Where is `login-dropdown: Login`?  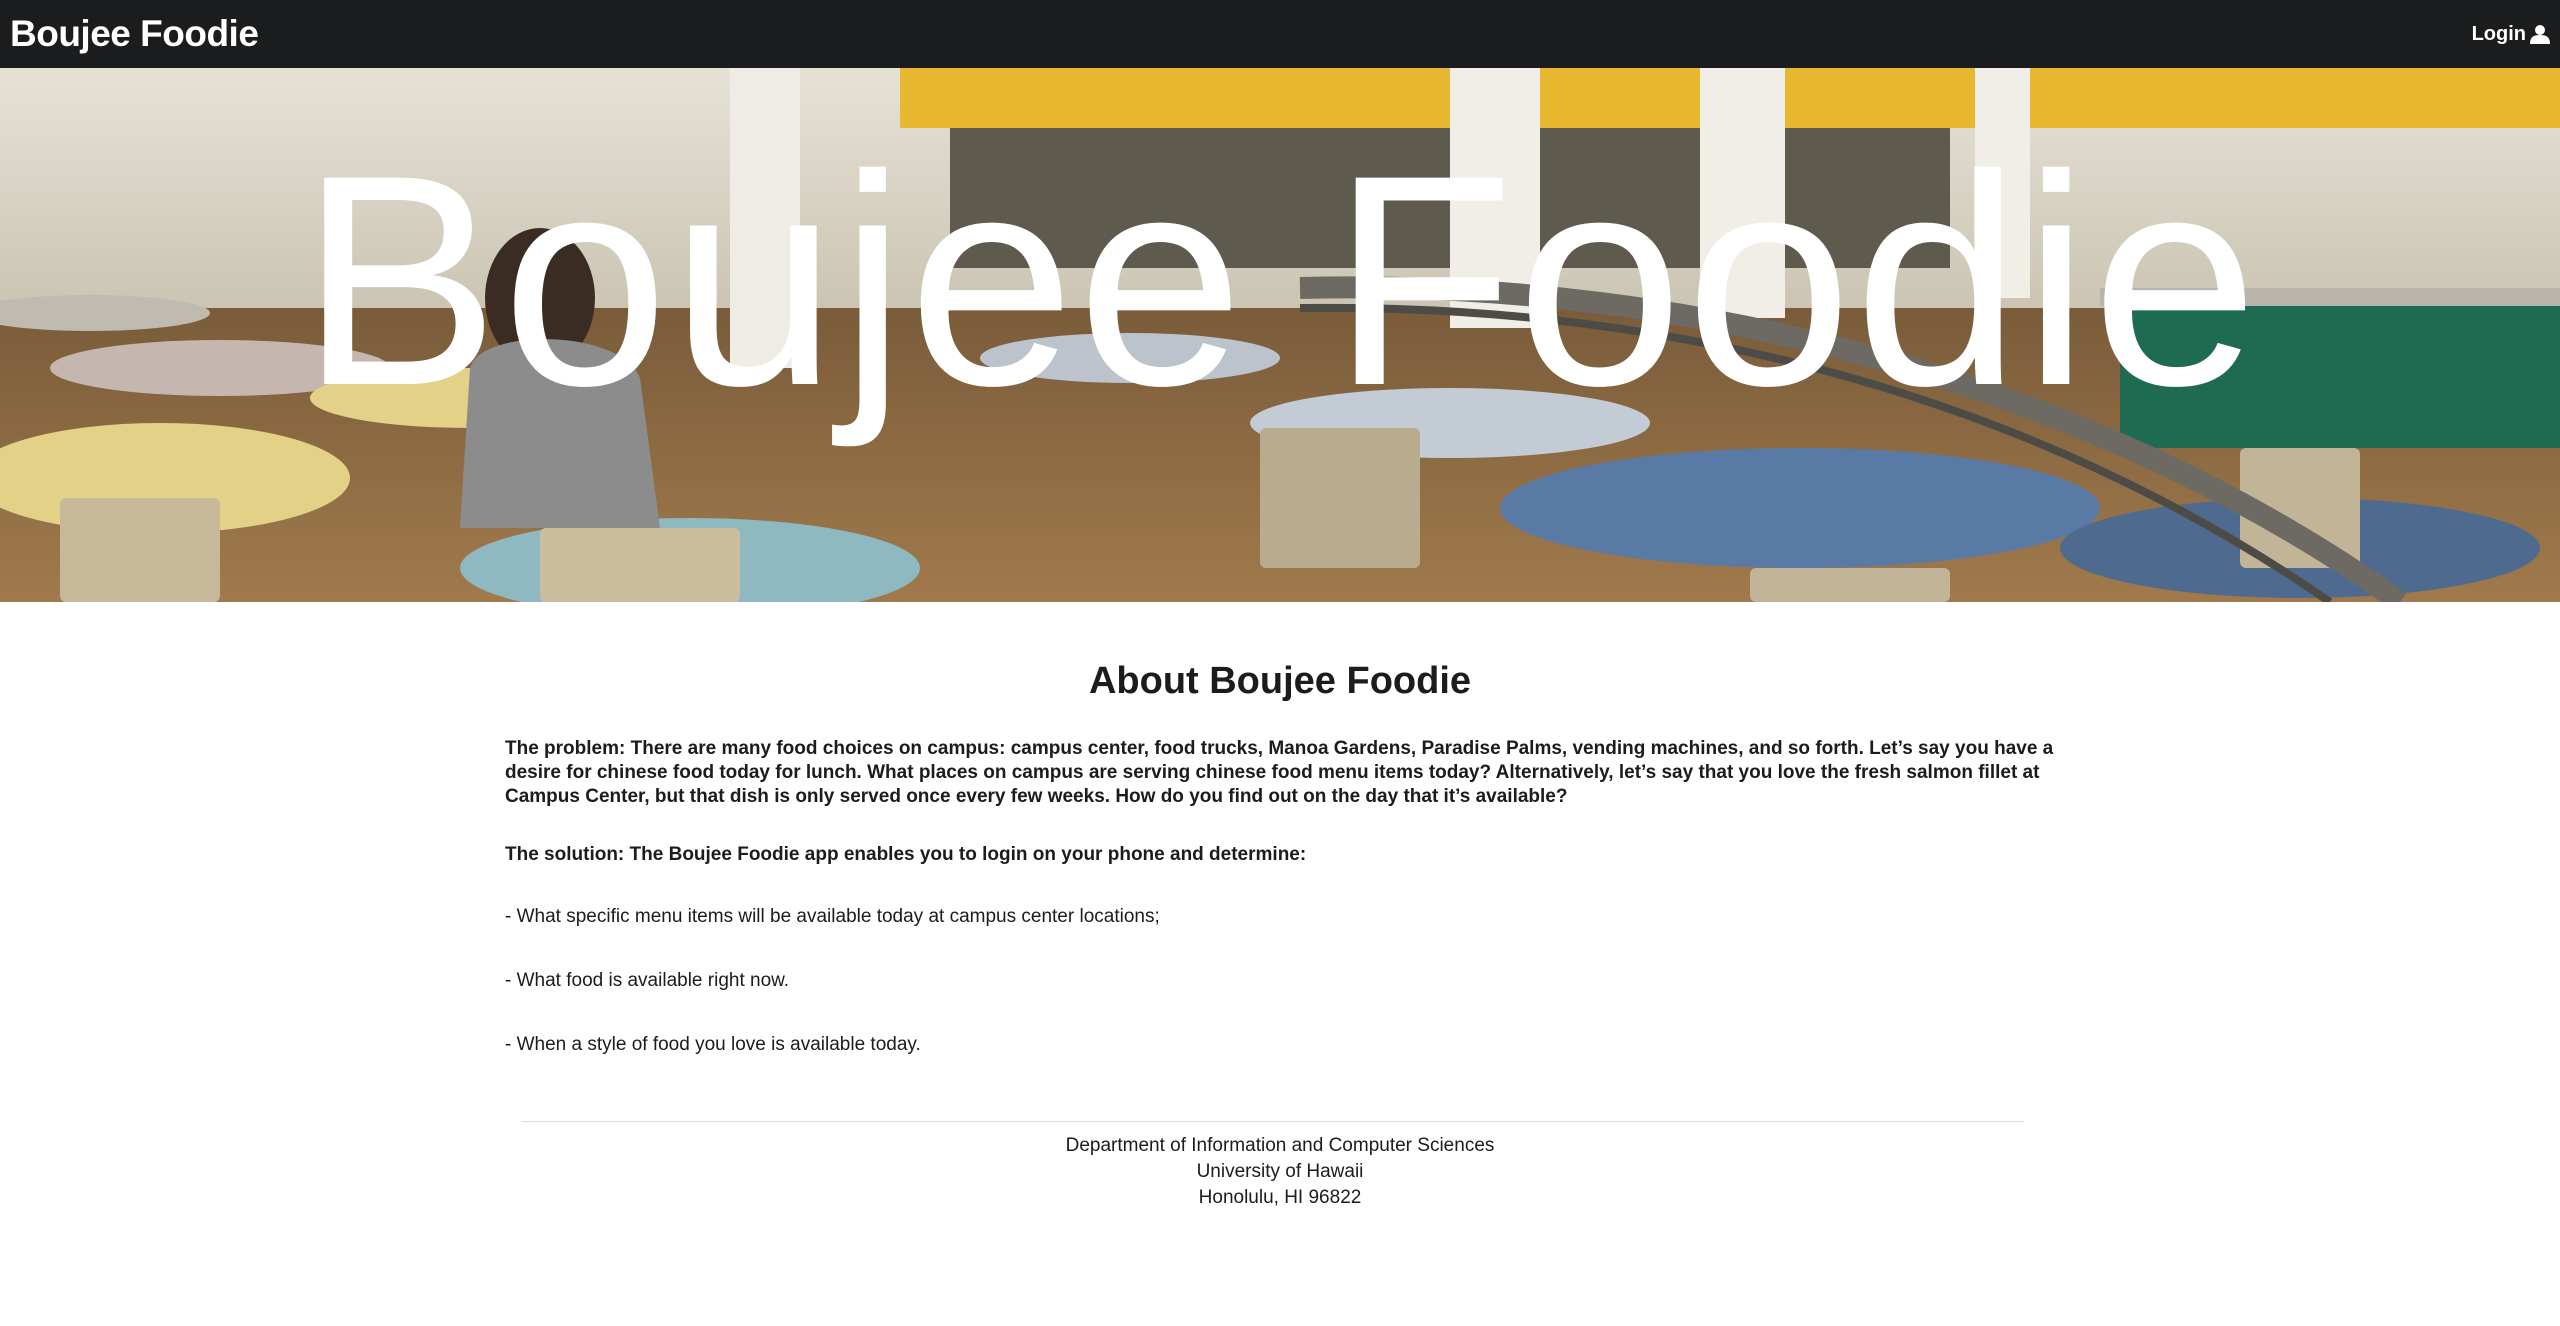 login-dropdown: Login is located at coordinates (2511, 34).